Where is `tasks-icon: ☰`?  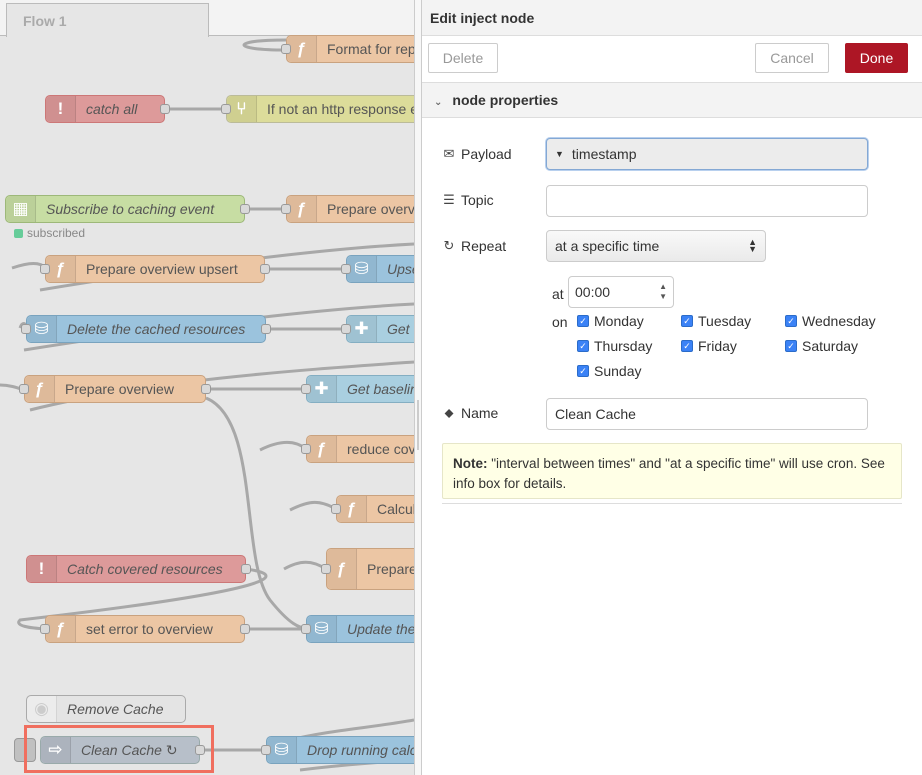
tasks-icon: ☰ is located at coordinates (449, 199).